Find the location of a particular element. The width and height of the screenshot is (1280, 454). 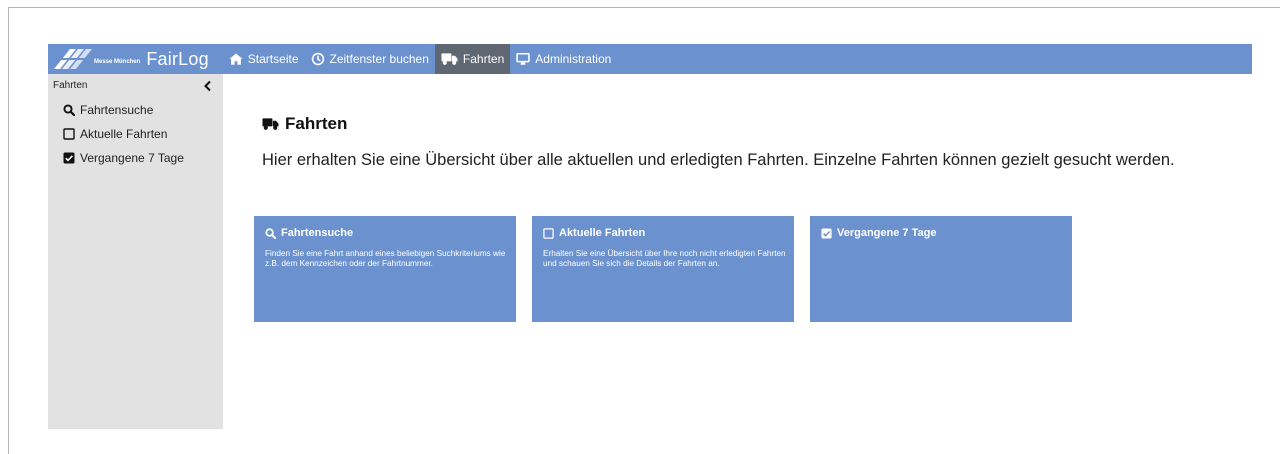

nav-item-zeitfenster-buchen: Zeitfenster buchen is located at coordinates (370, 59).